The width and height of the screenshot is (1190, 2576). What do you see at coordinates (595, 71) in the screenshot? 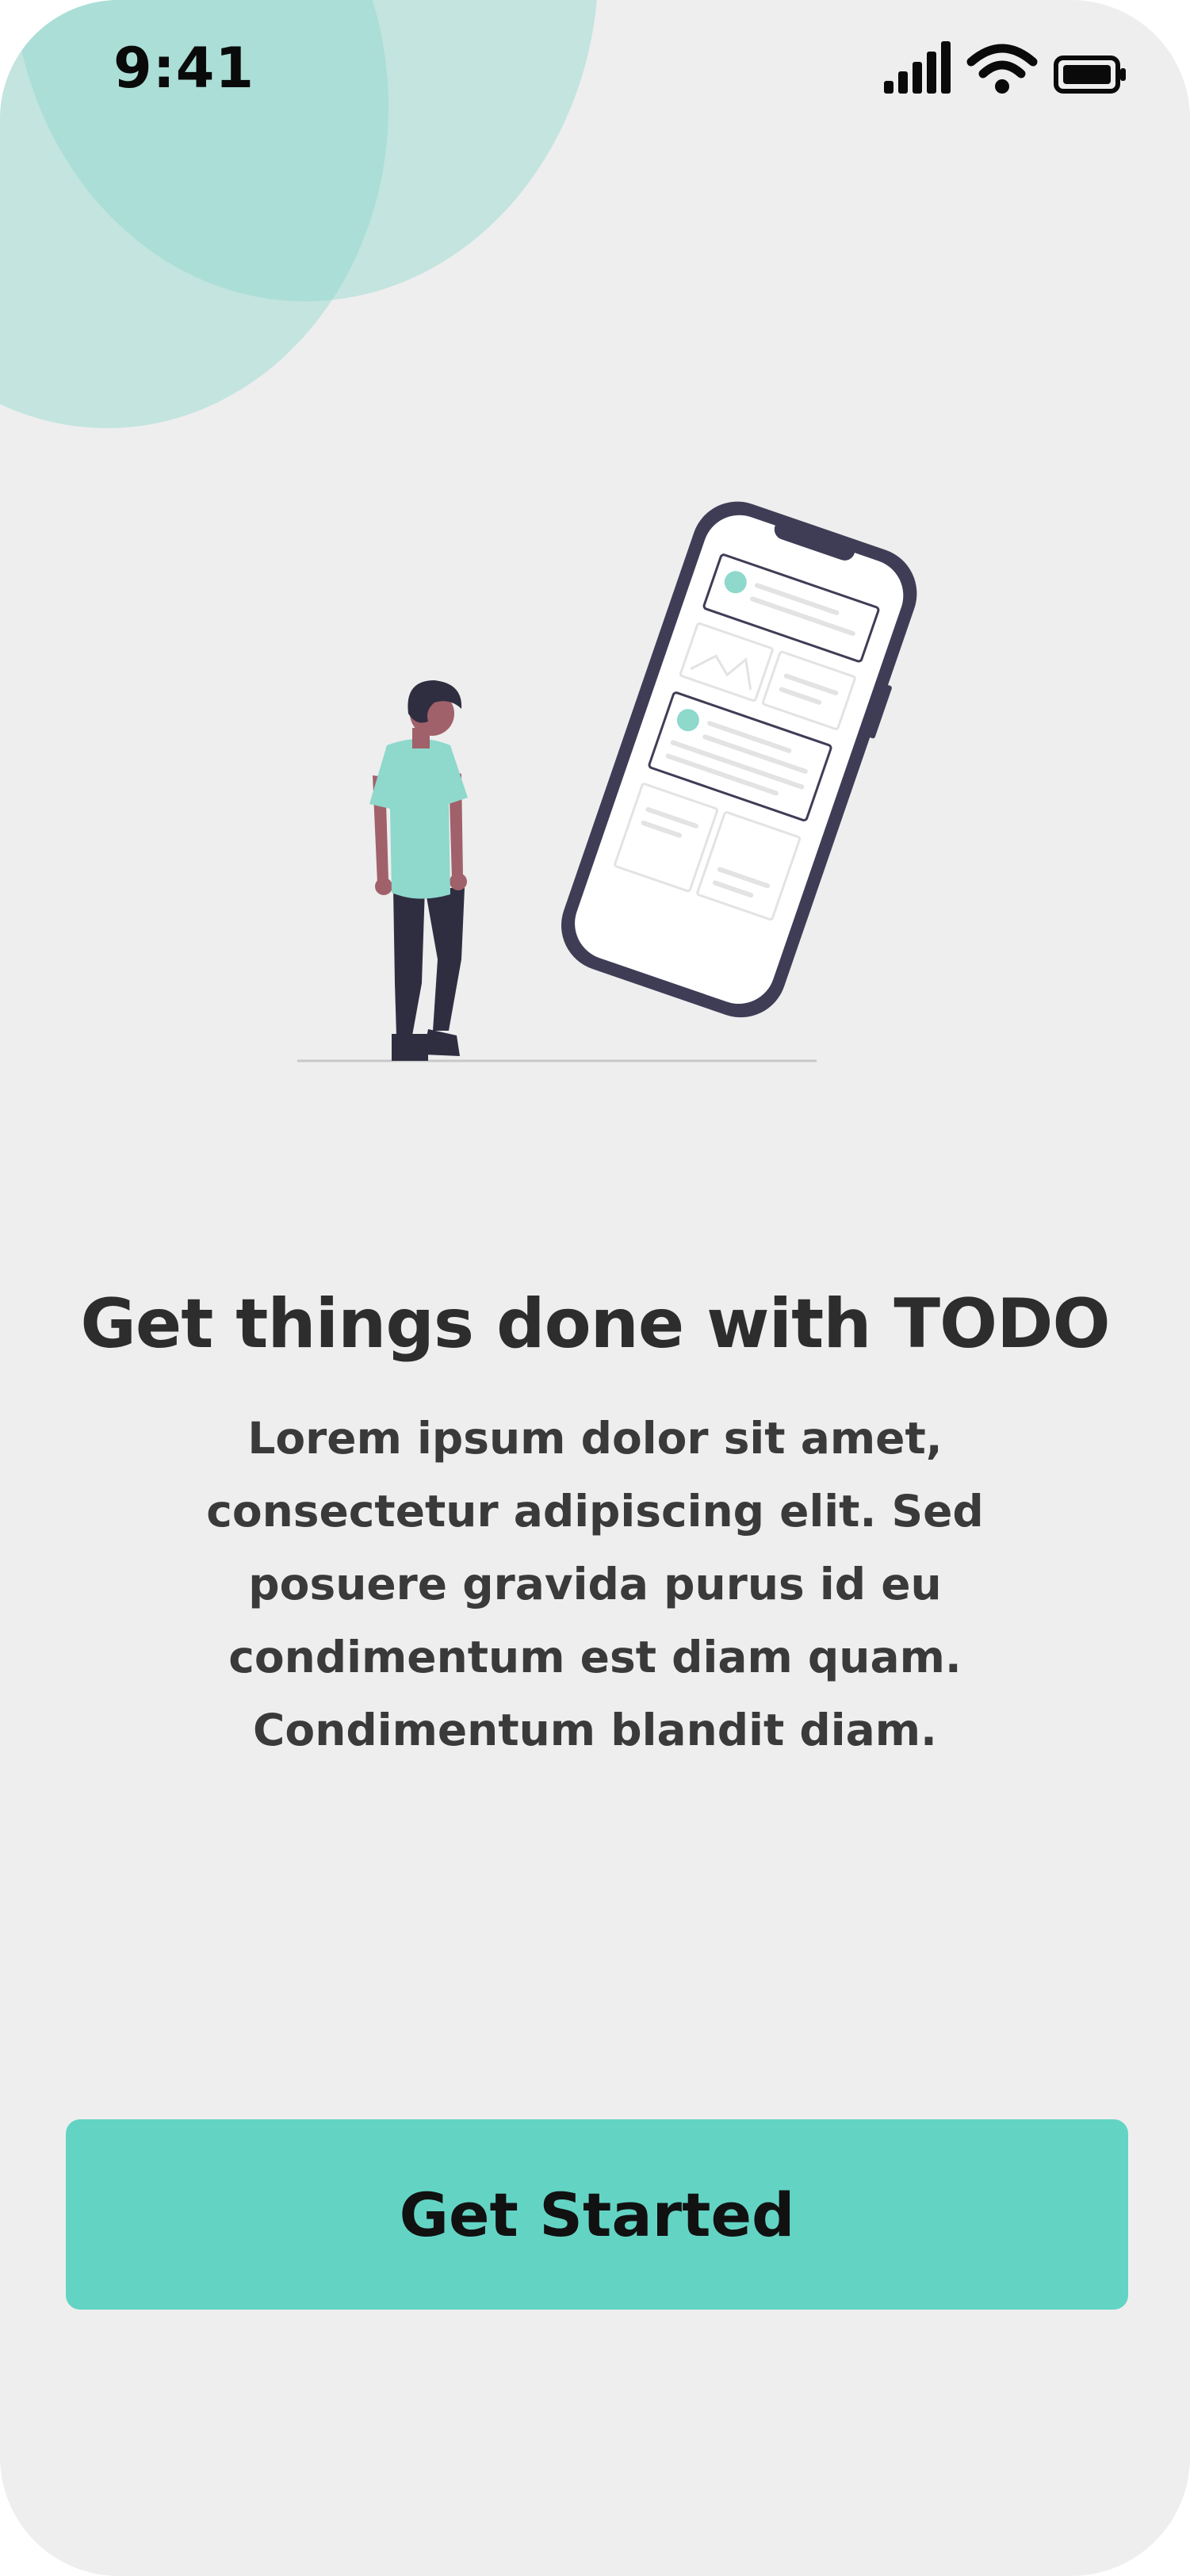
I see `status-bar: 9:41` at bounding box center [595, 71].